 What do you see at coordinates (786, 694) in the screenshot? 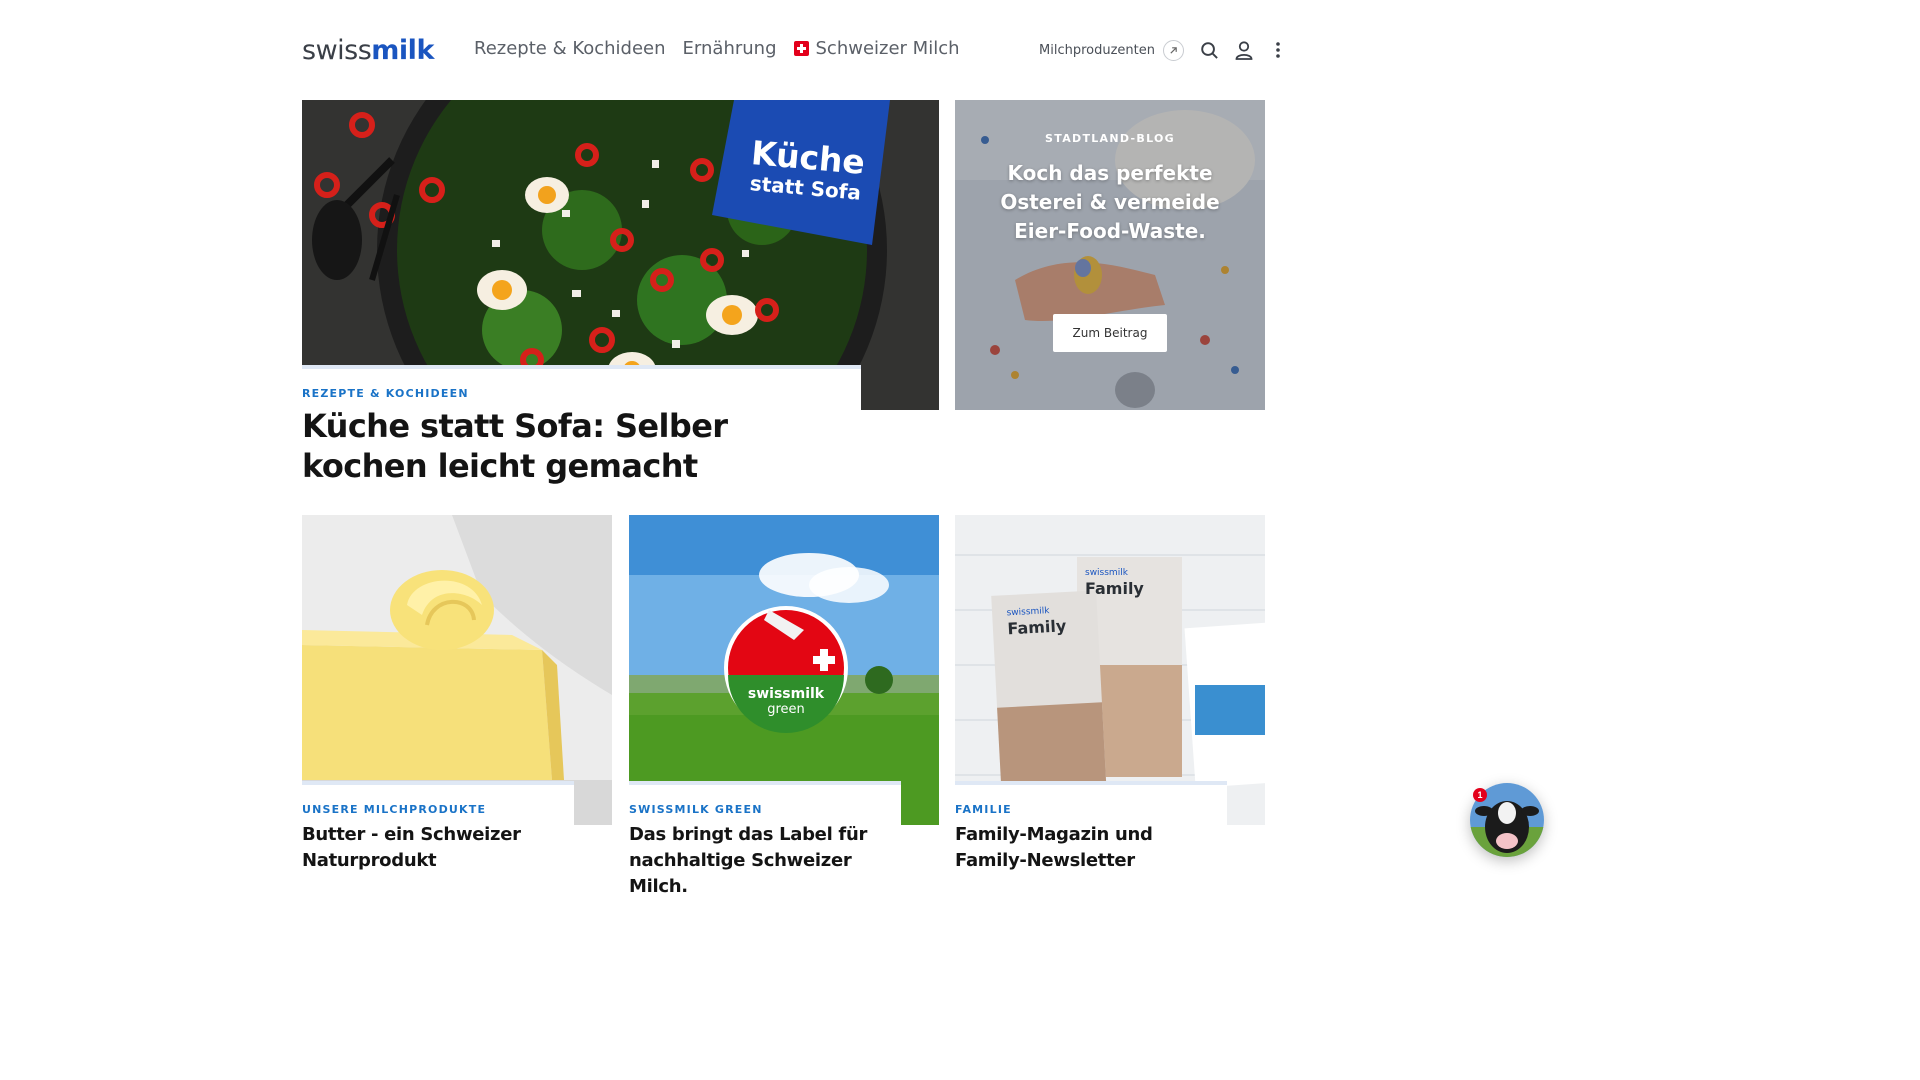
I see `green-logo-line-1: swissmilk` at bounding box center [786, 694].